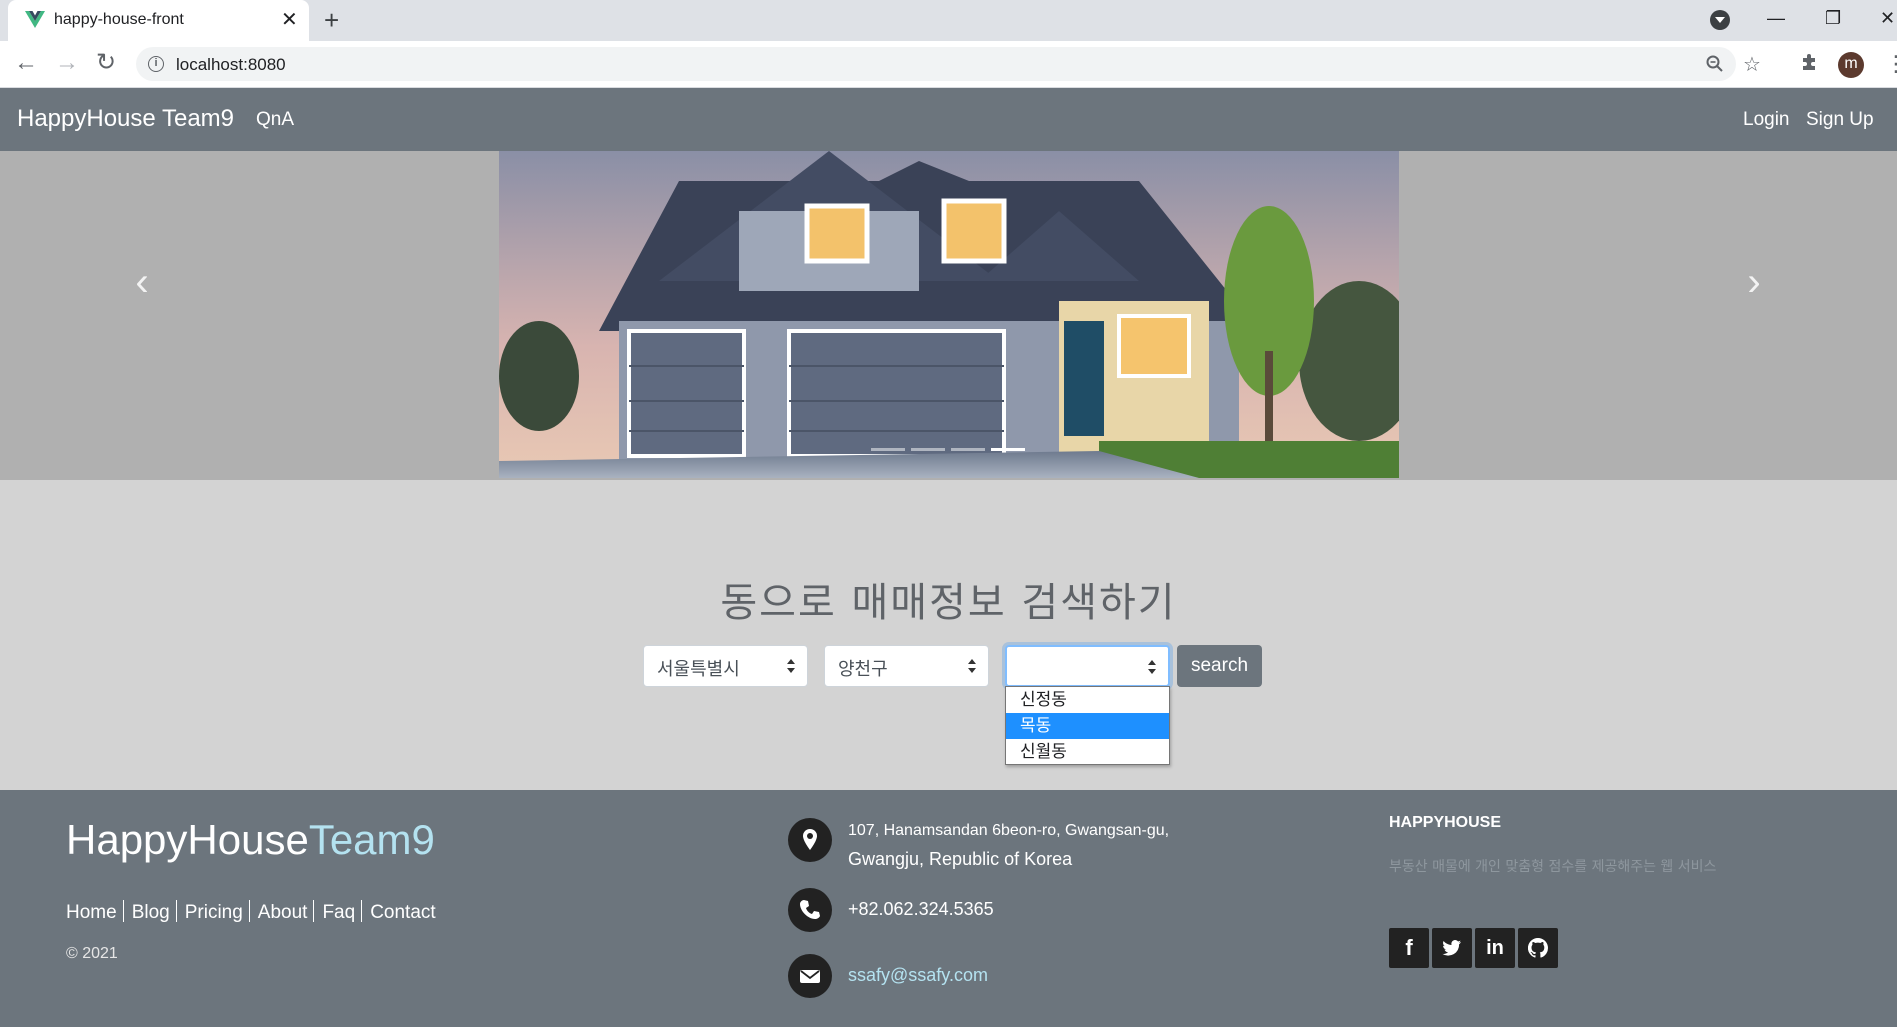 The width and height of the screenshot is (1897, 1027). Describe the element at coordinates (1715, 64) in the screenshot. I see `zoom-icon` at that location.